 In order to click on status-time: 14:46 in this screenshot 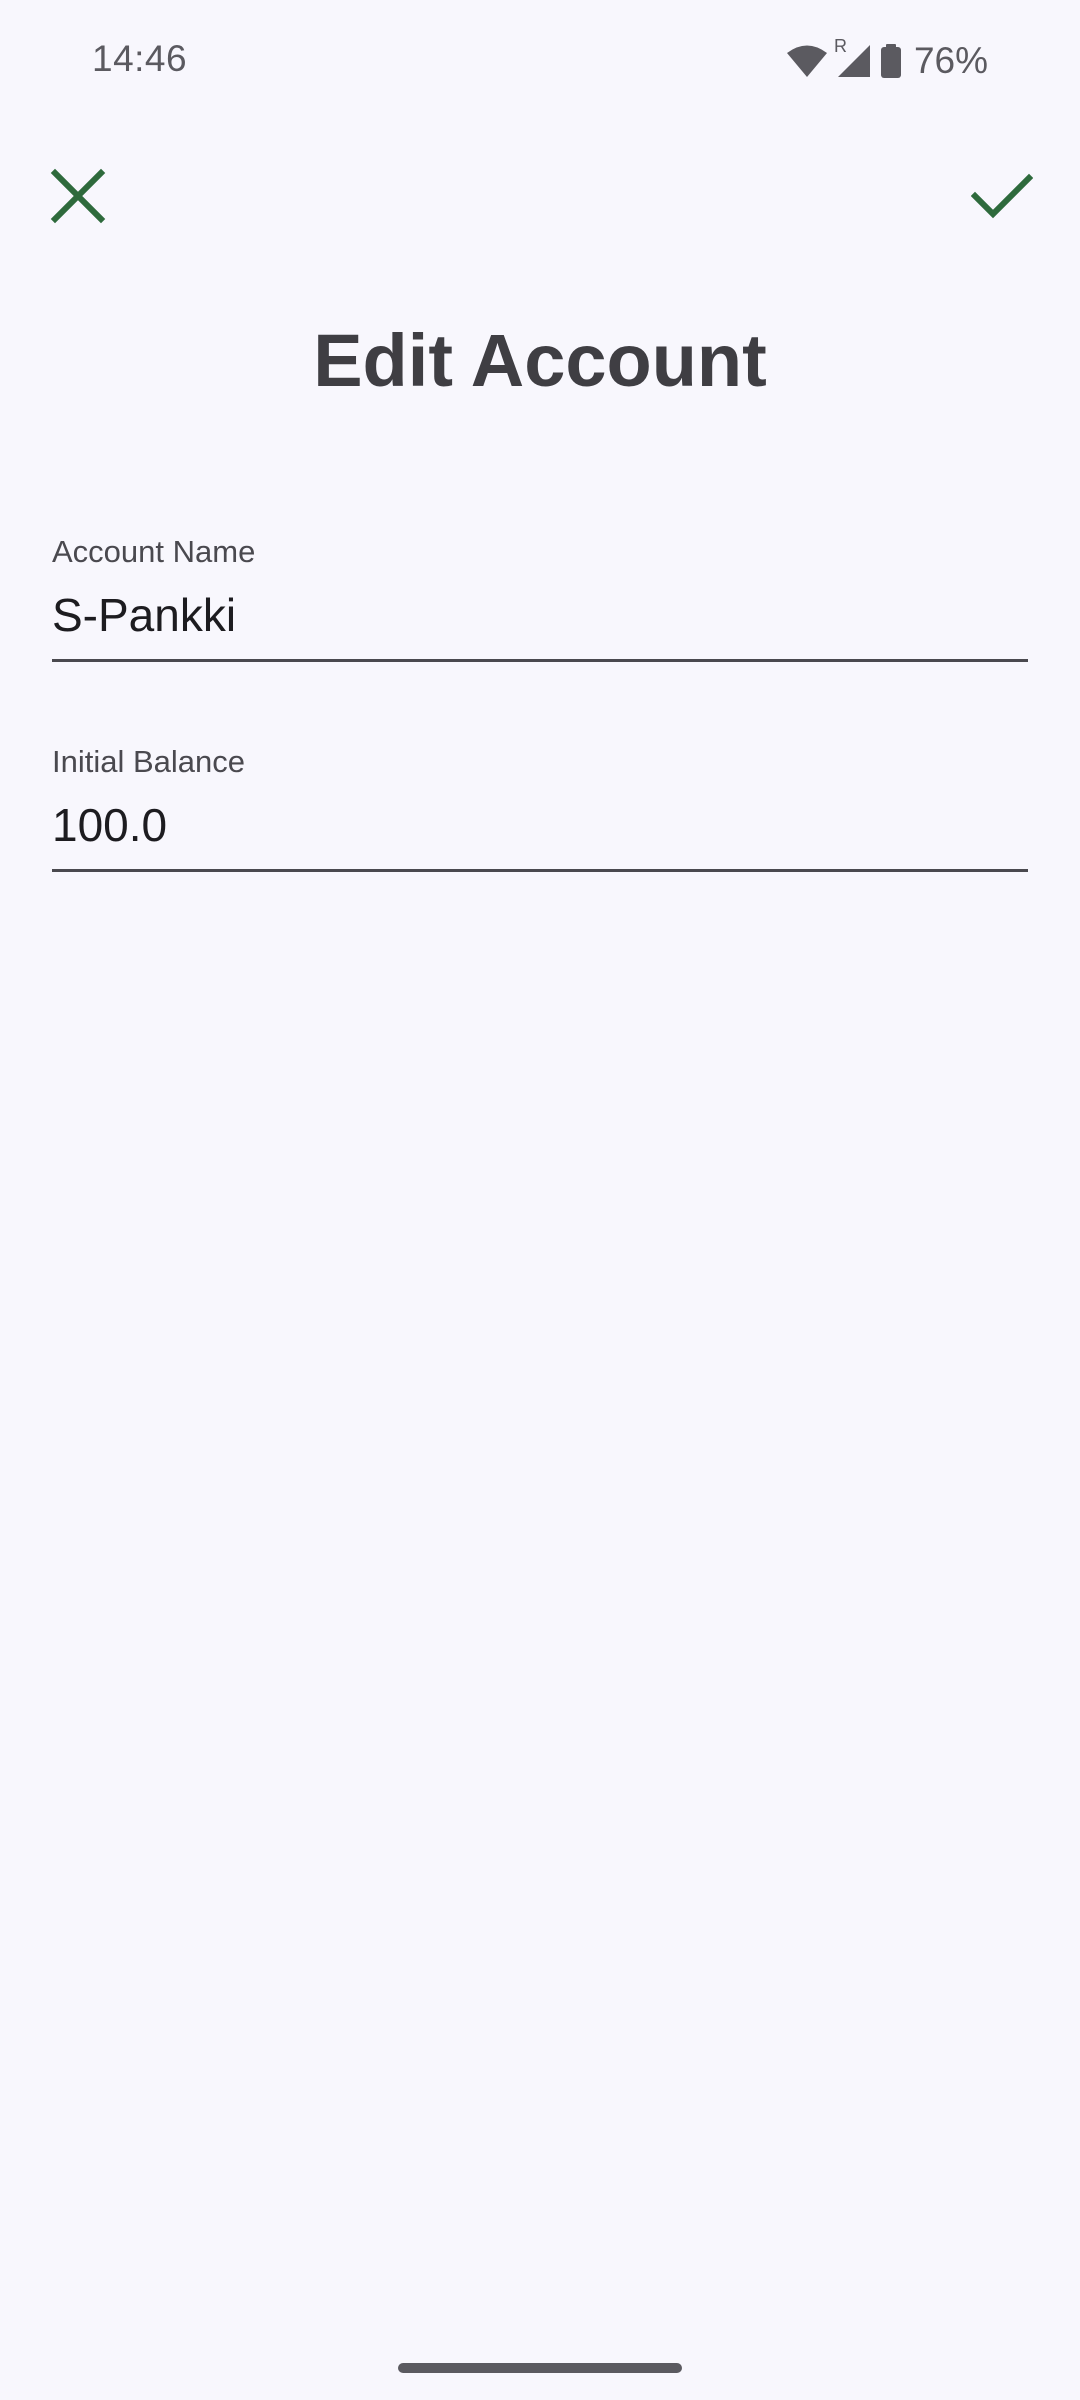, I will do `click(140, 58)`.